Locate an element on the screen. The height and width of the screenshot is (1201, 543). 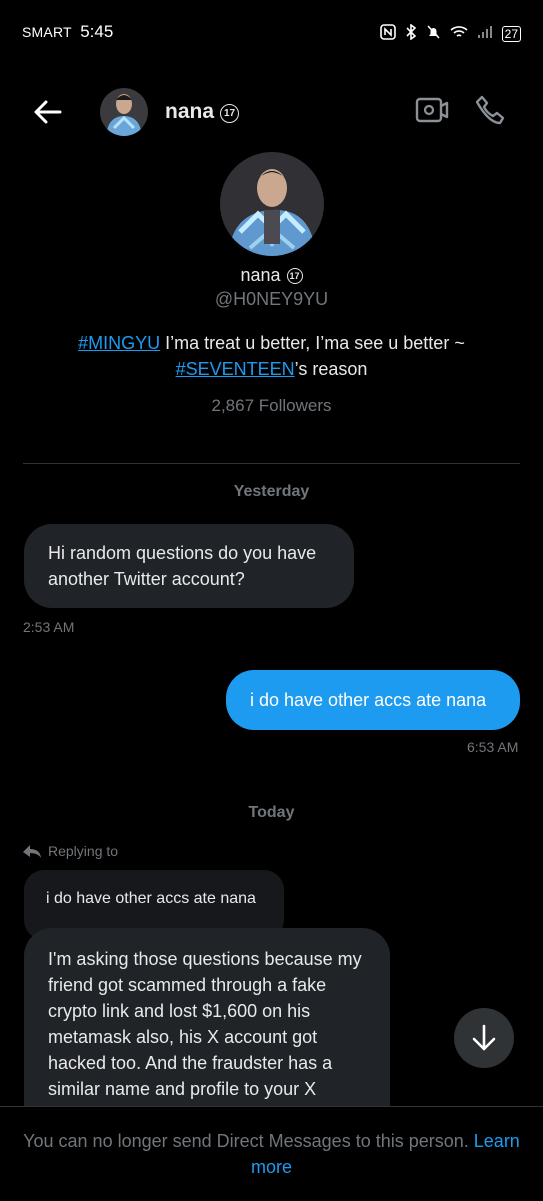
divider is located at coordinates (271, 463).